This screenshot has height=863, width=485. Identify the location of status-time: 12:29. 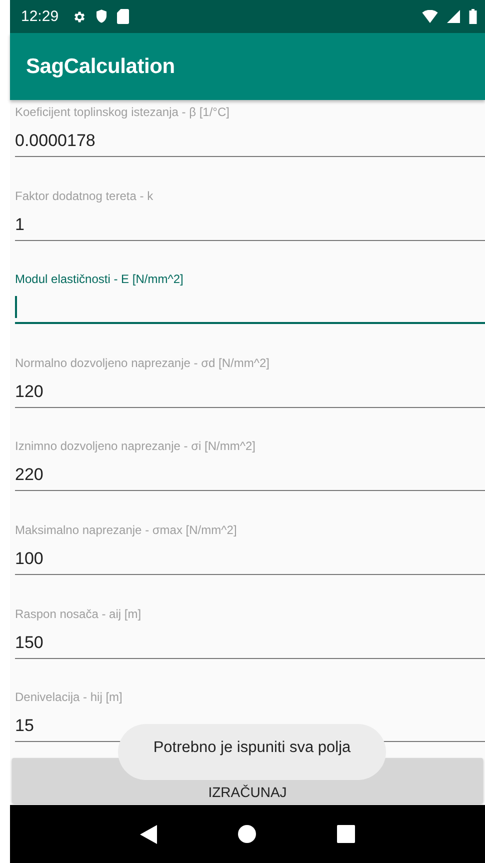
(40, 16).